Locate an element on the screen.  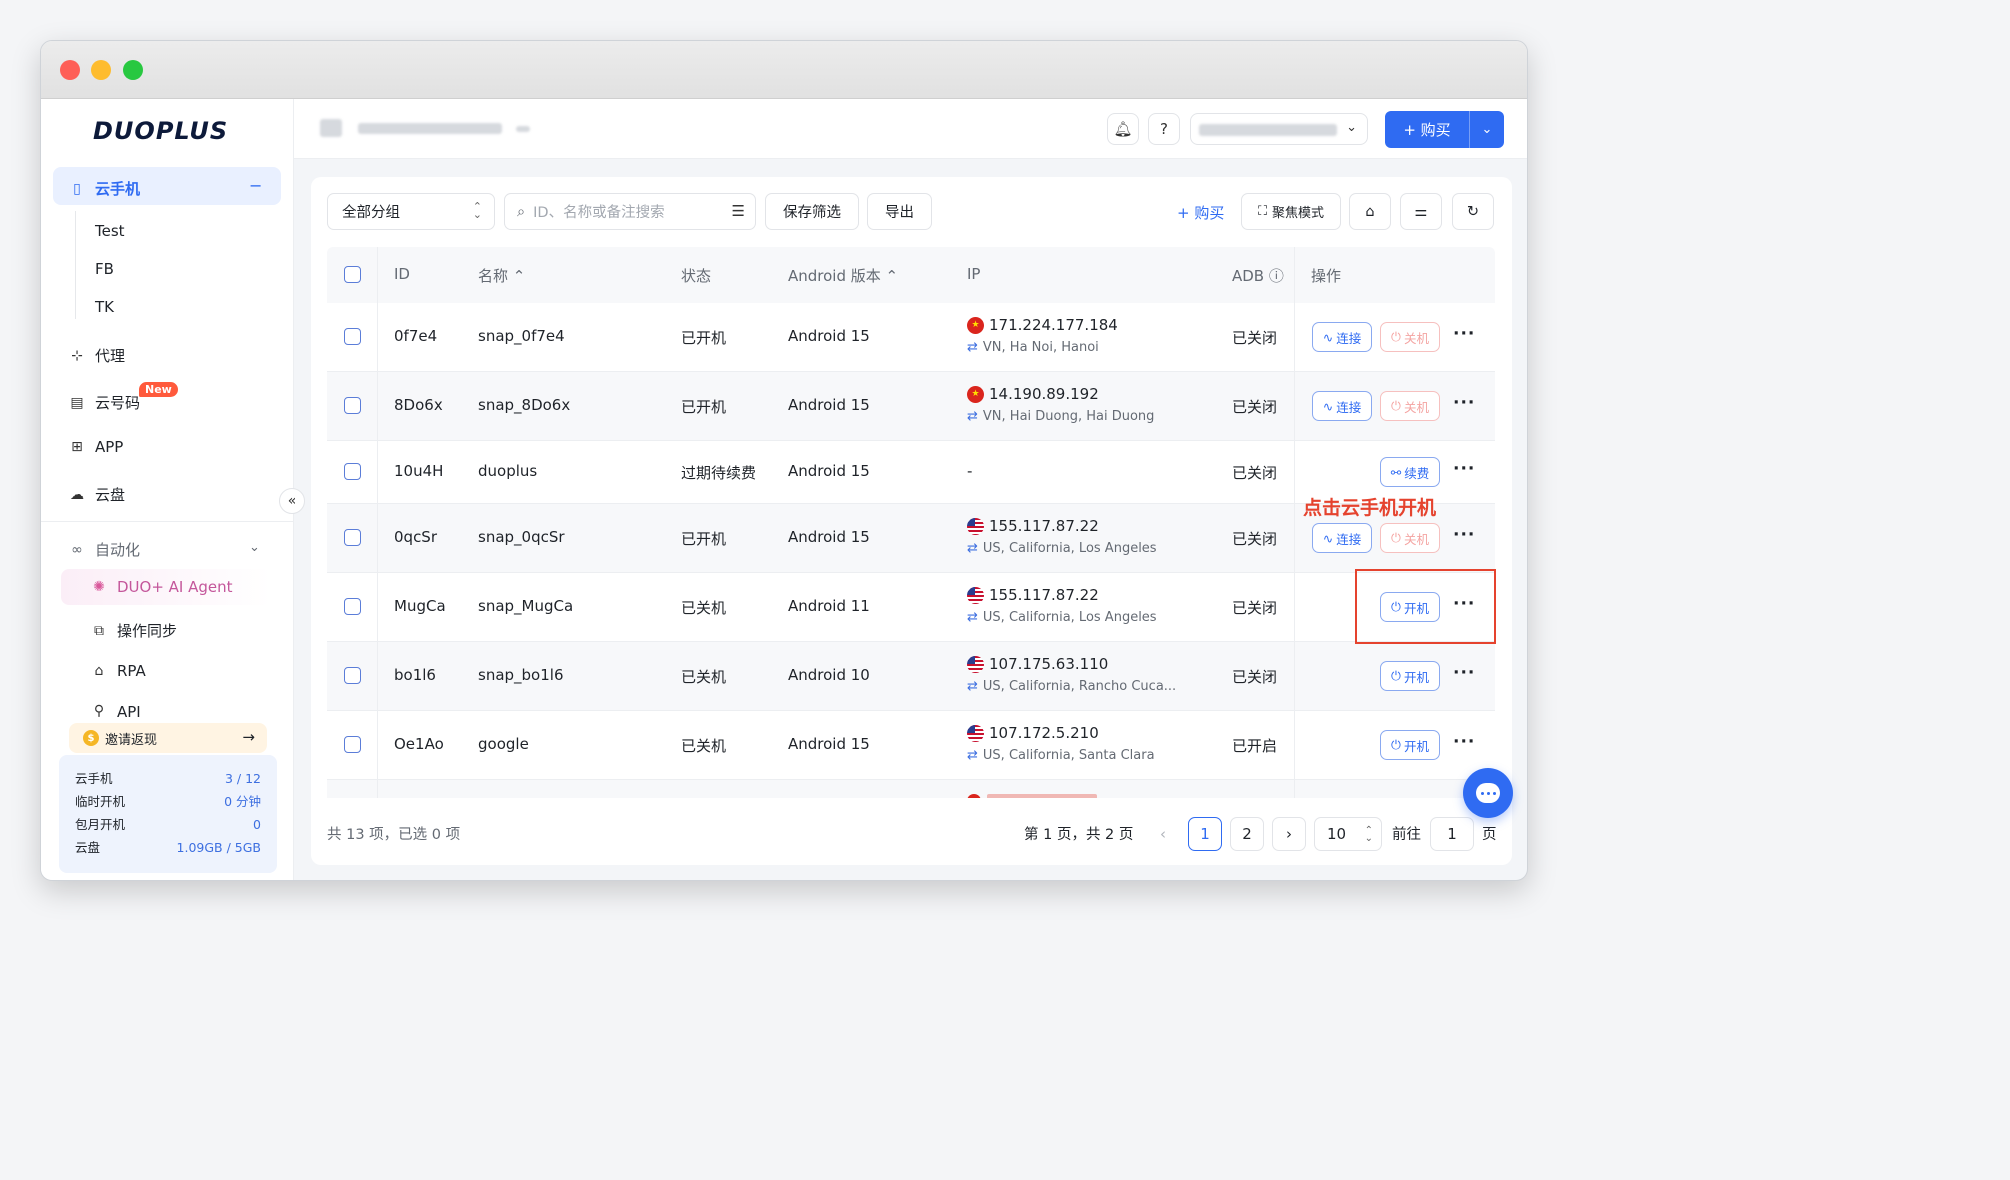
sidebar-item-sync: ⧉ 操作同步 is located at coordinates (134, 630).